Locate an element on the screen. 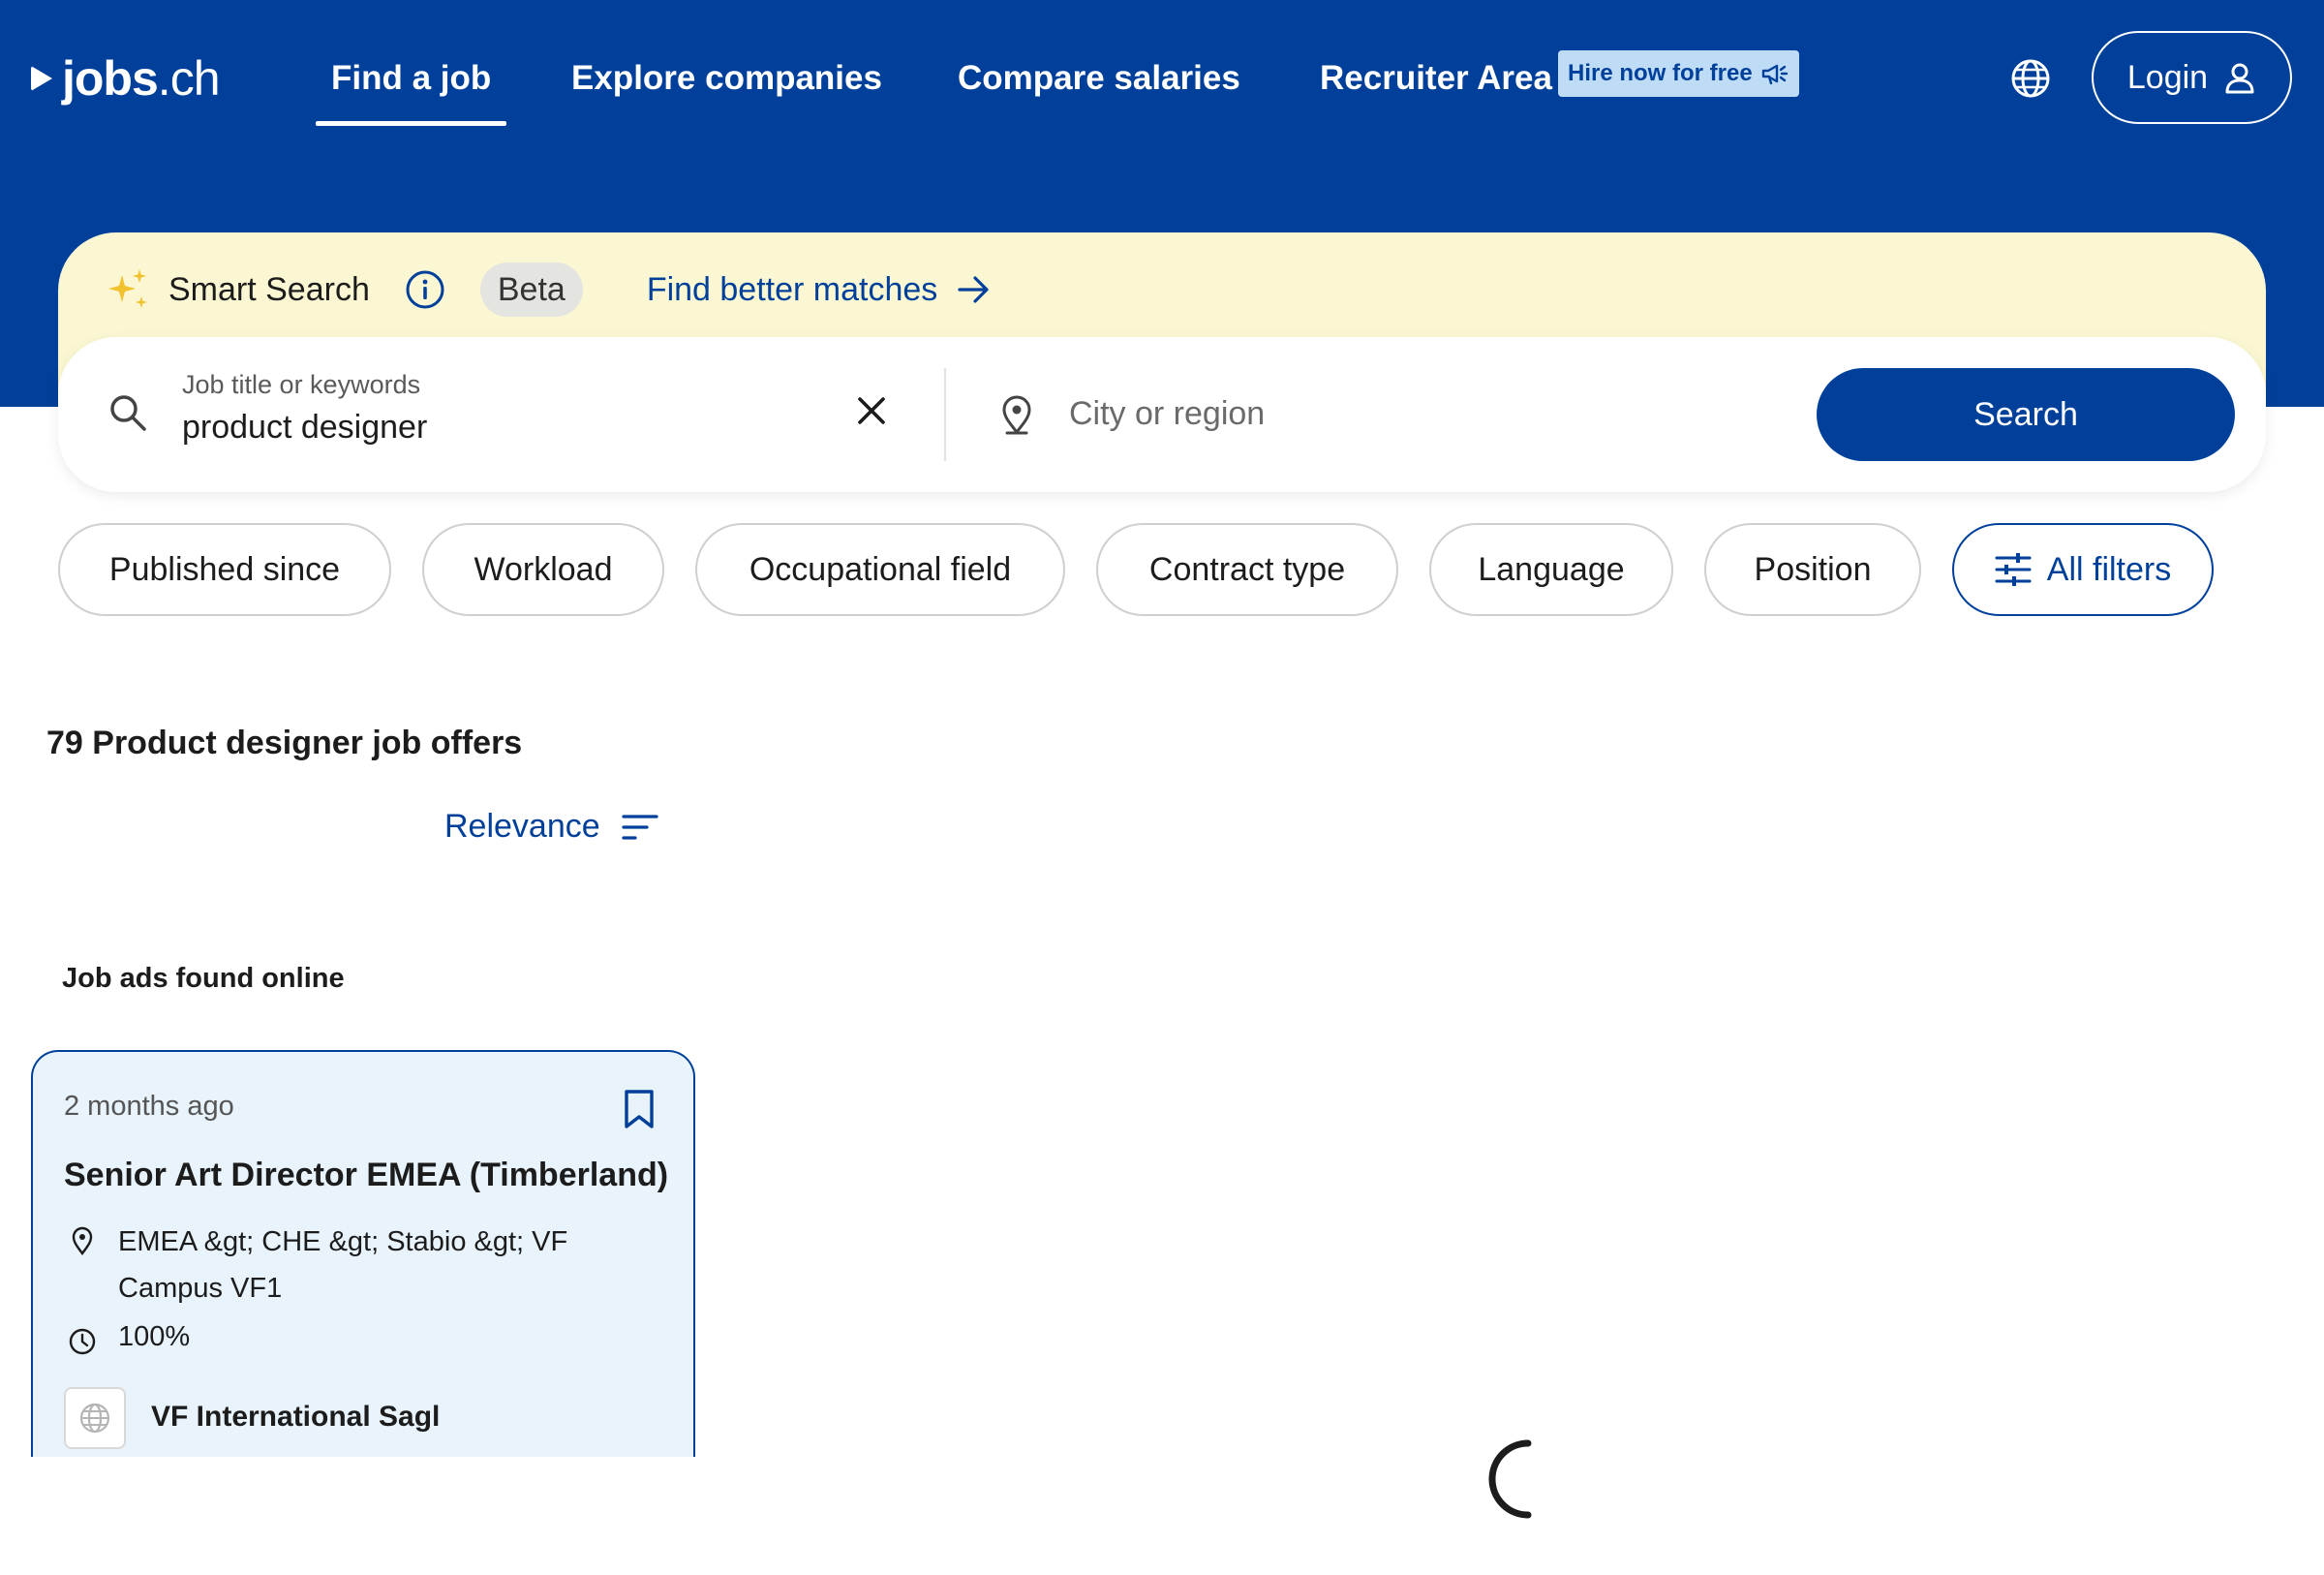 This screenshot has width=2324, height=1575. filter-workload: Workload is located at coordinates (543, 569).